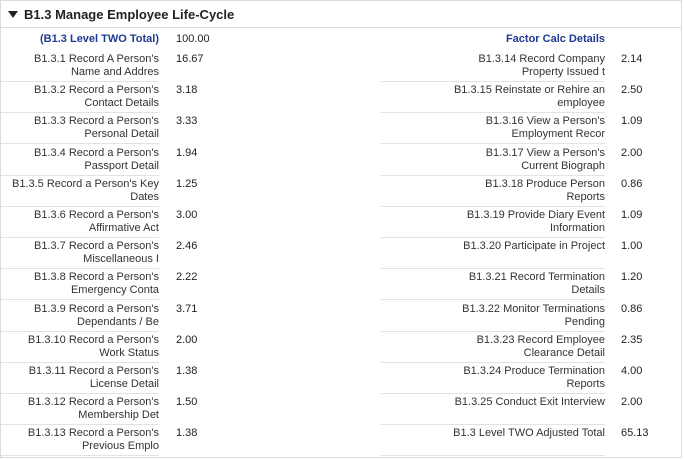 This screenshot has width=684, height=460. What do you see at coordinates (187, 183) in the screenshot?
I see `left-value: 1.25` at bounding box center [187, 183].